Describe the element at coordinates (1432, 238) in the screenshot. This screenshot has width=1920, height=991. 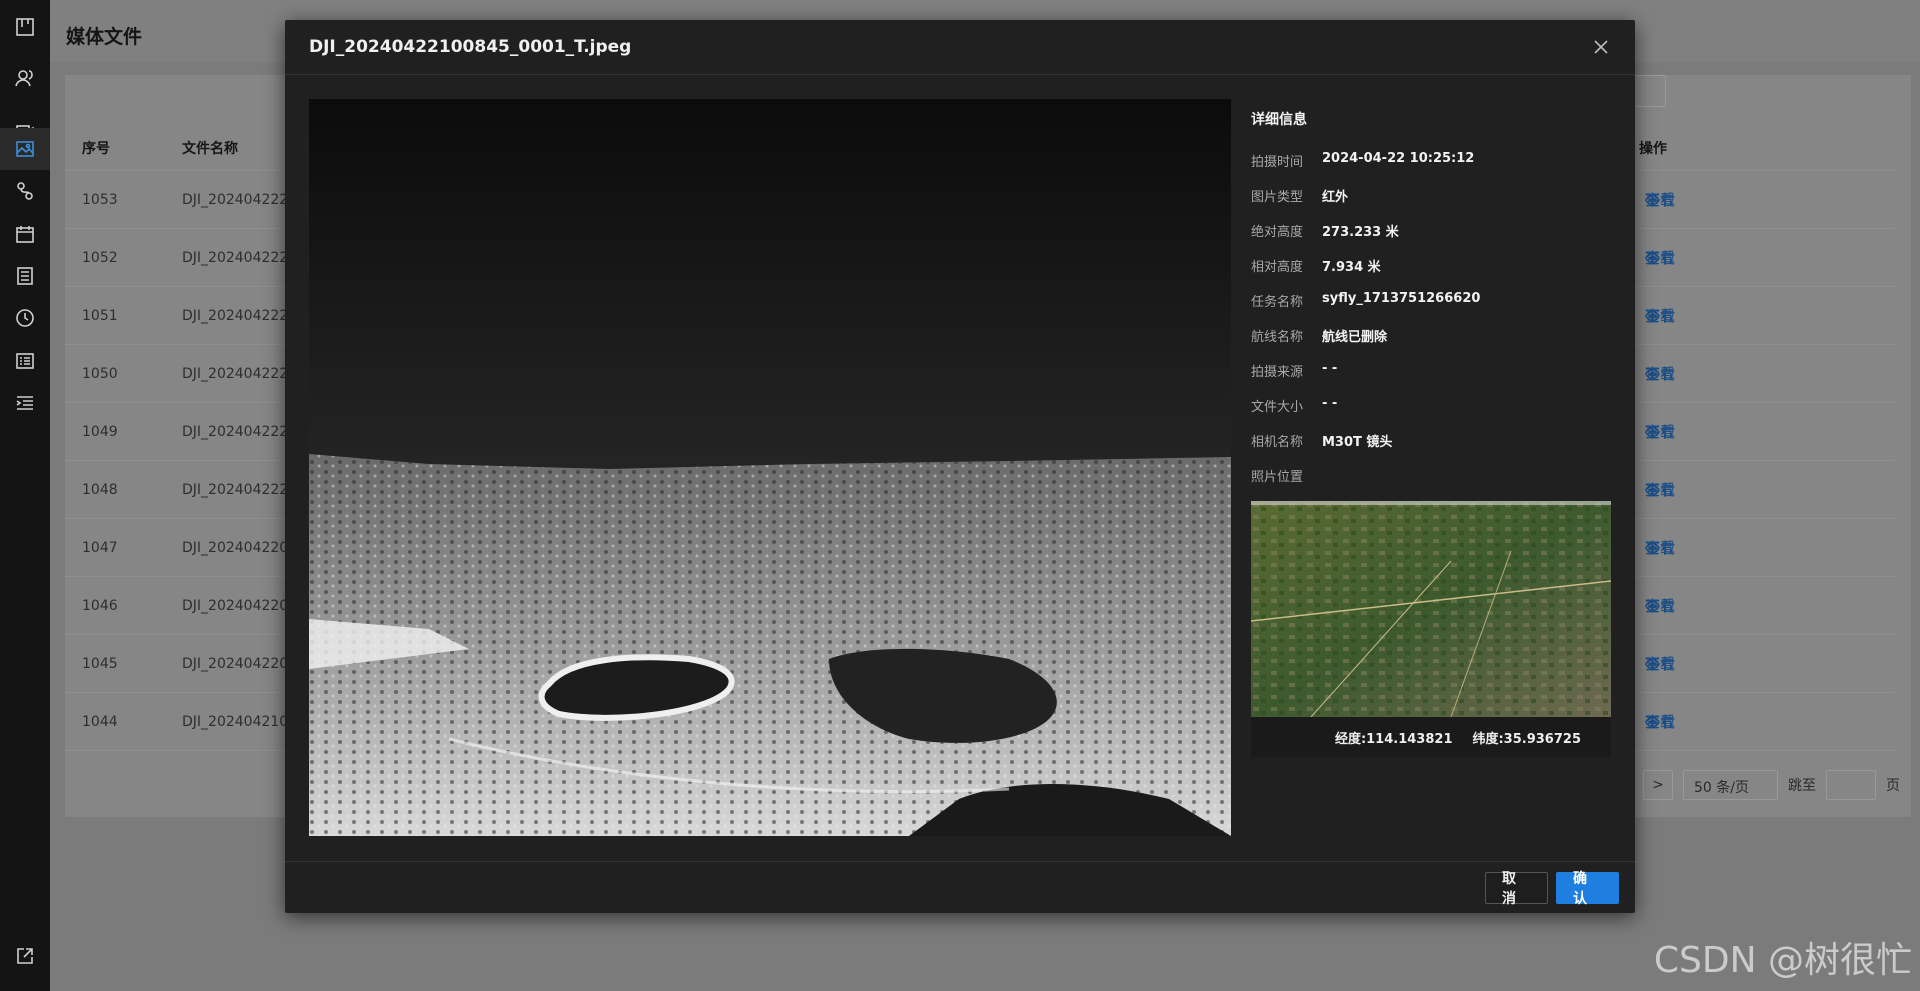
I see `info-row: 绝对高度 273.233 米` at that location.